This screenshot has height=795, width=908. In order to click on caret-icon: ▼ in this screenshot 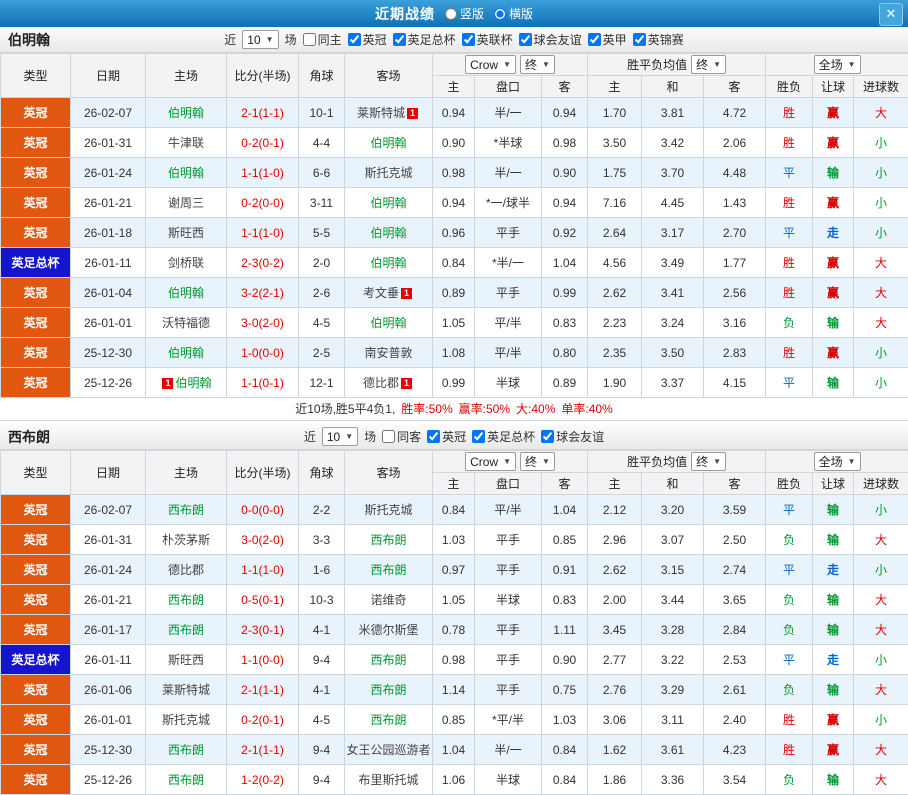, I will do `click(507, 461)`.